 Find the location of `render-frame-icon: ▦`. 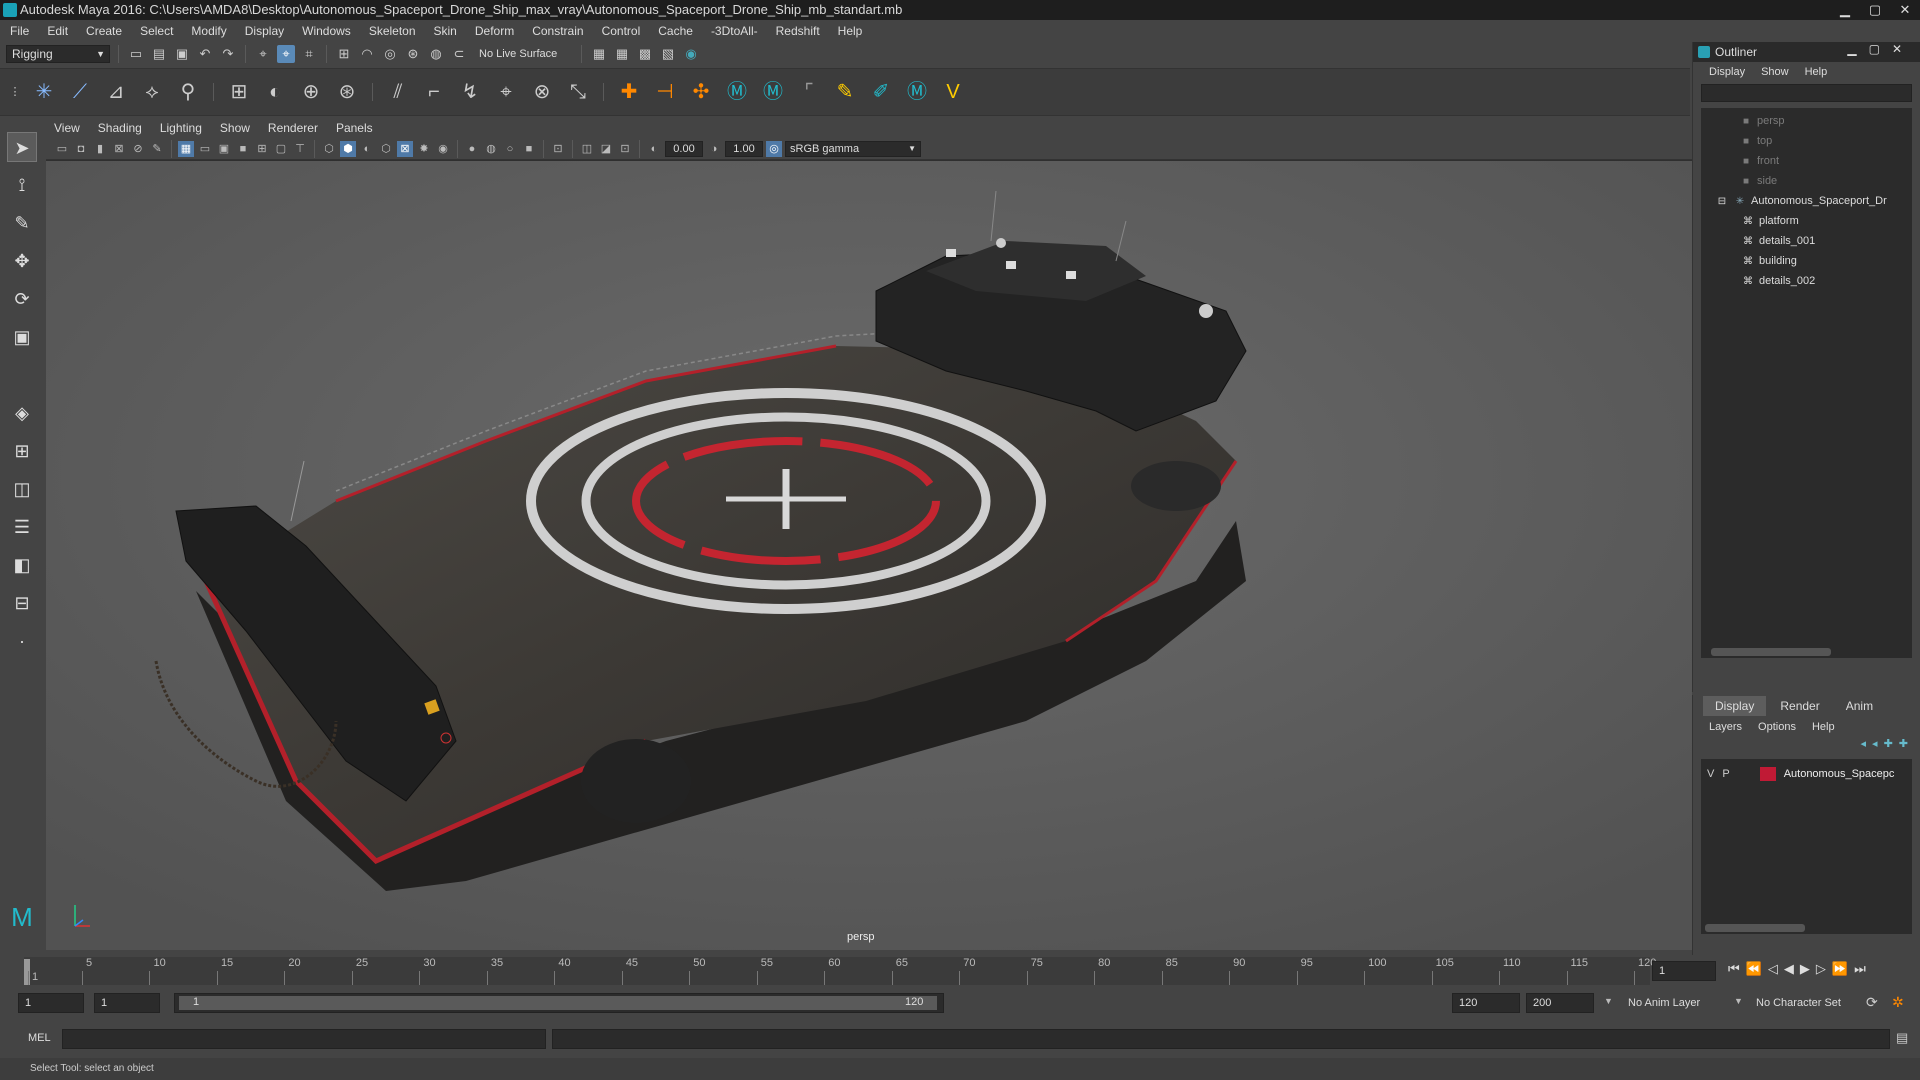

render-frame-icon: ▦ is located at coordinates (599, 54).